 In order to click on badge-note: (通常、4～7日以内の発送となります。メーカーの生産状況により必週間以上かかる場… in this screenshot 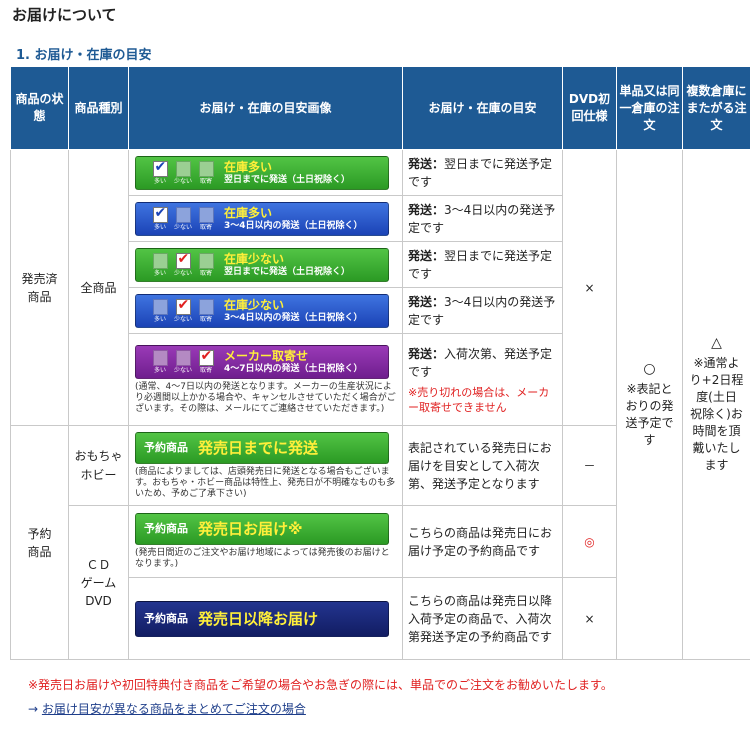, I will do `click(265, 397)`.